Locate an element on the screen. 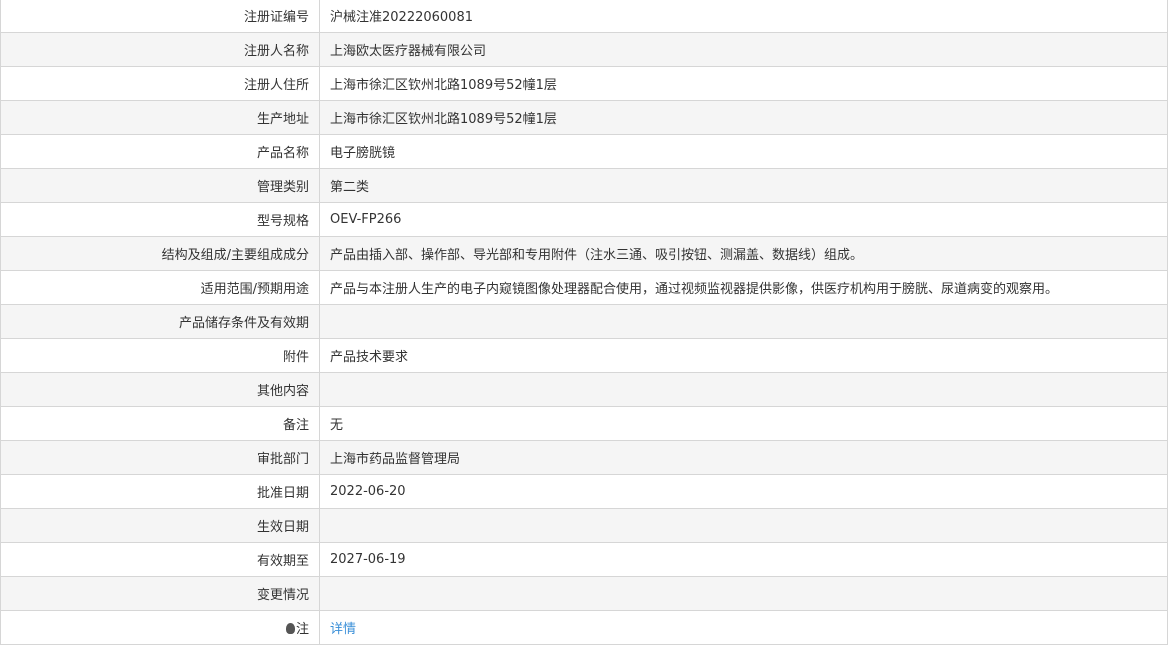  table-row: 注册证编号 沪械注准20222060081 is located at coordinates (584, 16).